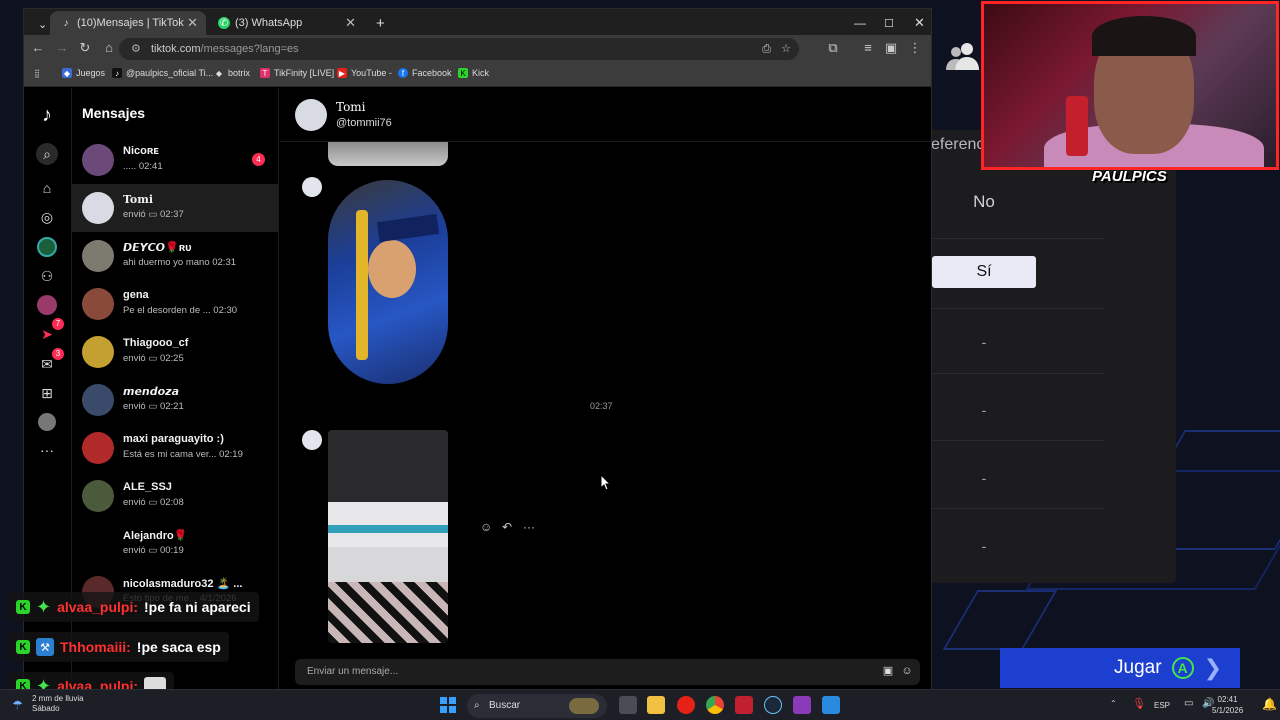 The height and width of the screenshot is (720, 1280). Describe the element at coordinates (180, 262) in the screenshot. I see `conversation-preview: ahi duermo yo mano 02:31` at that location.